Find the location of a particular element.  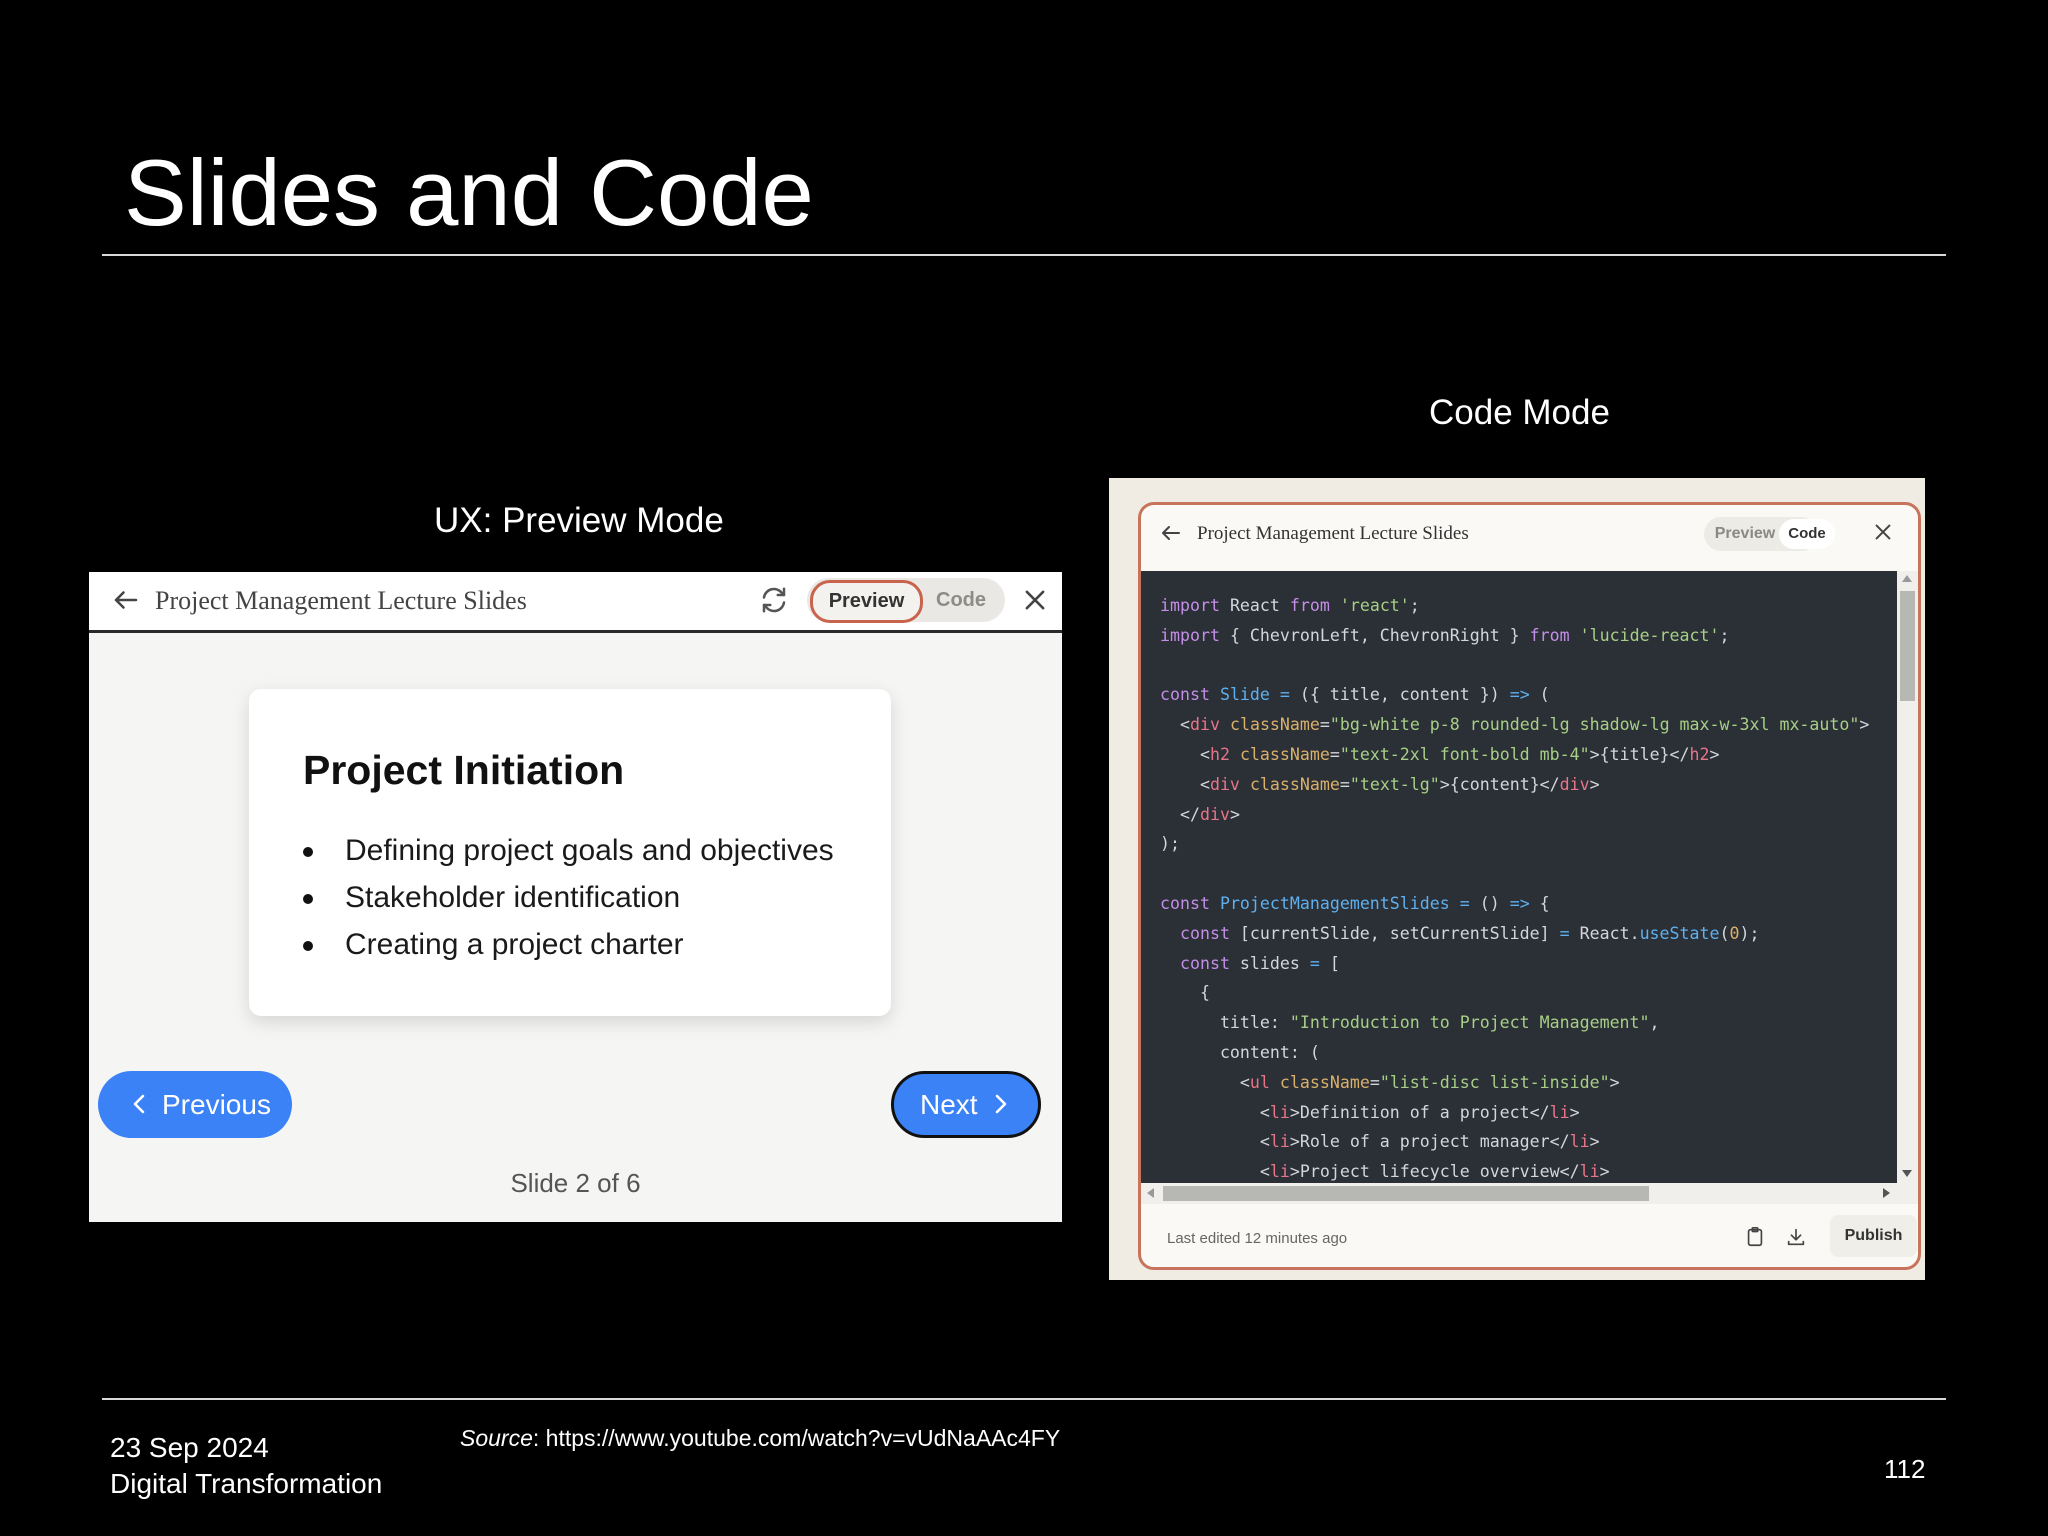

code-line: <li>Project lifecycle overview</li> is located at coordinates (1385, 1172).